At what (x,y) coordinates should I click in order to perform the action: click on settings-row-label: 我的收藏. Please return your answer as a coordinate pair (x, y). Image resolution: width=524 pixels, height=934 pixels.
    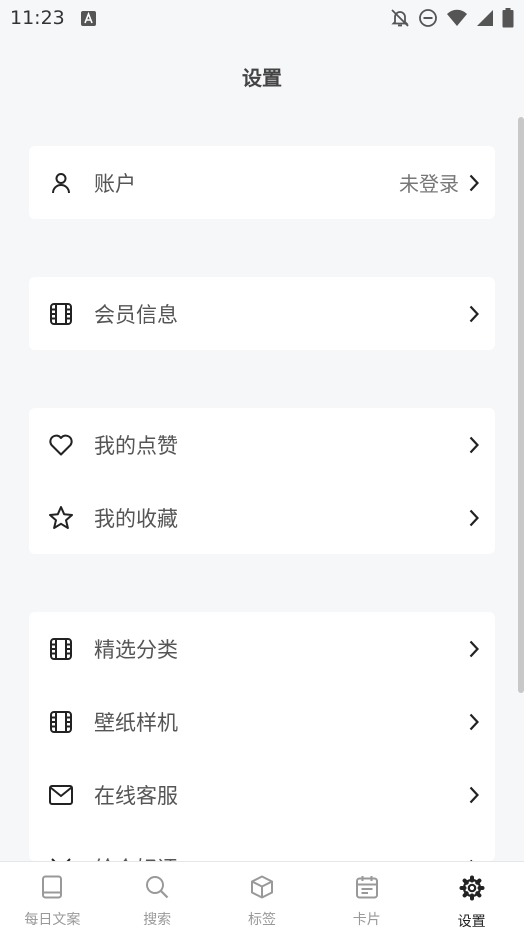
    Looking at the image, I should click on (136, 518).